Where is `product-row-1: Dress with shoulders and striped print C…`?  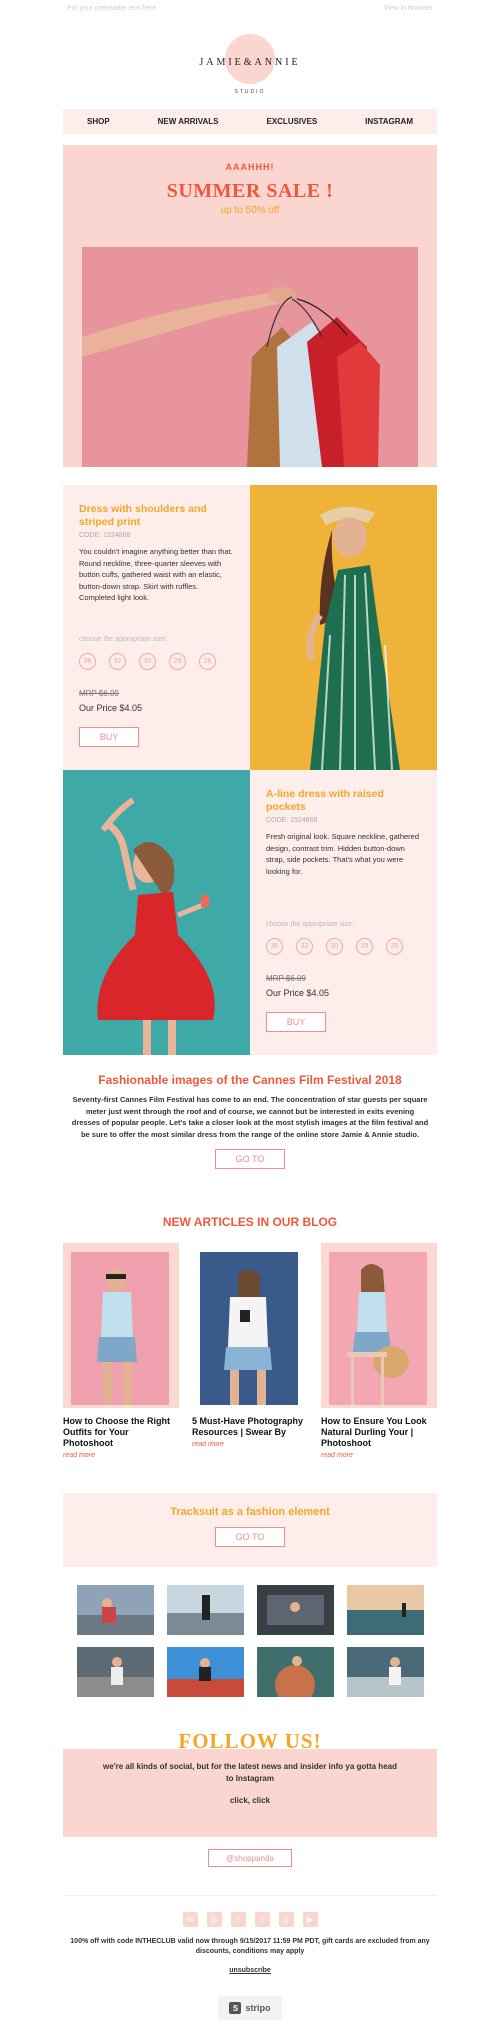 product-row-1: Dress with shoulders and striped print C… is located at coordinates (250, 627).